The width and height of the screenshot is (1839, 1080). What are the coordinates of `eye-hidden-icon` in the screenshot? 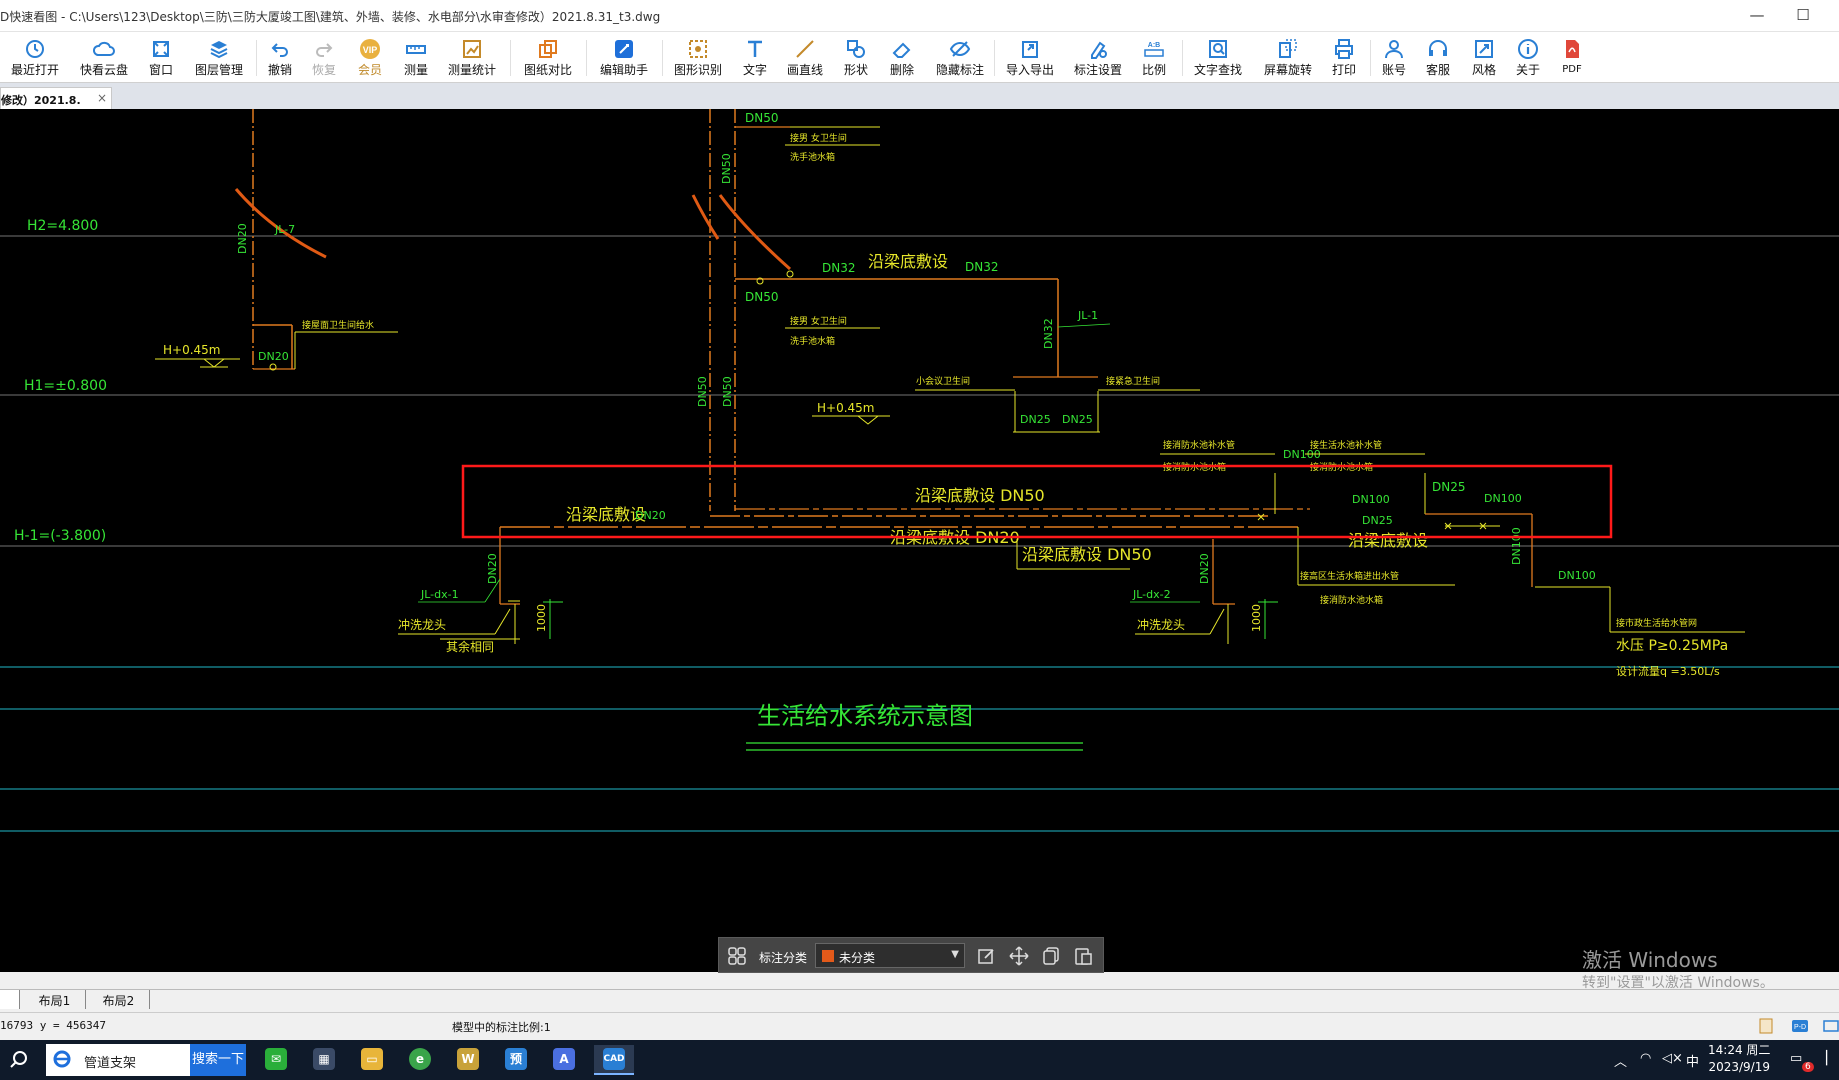 It's located at (960, 49).